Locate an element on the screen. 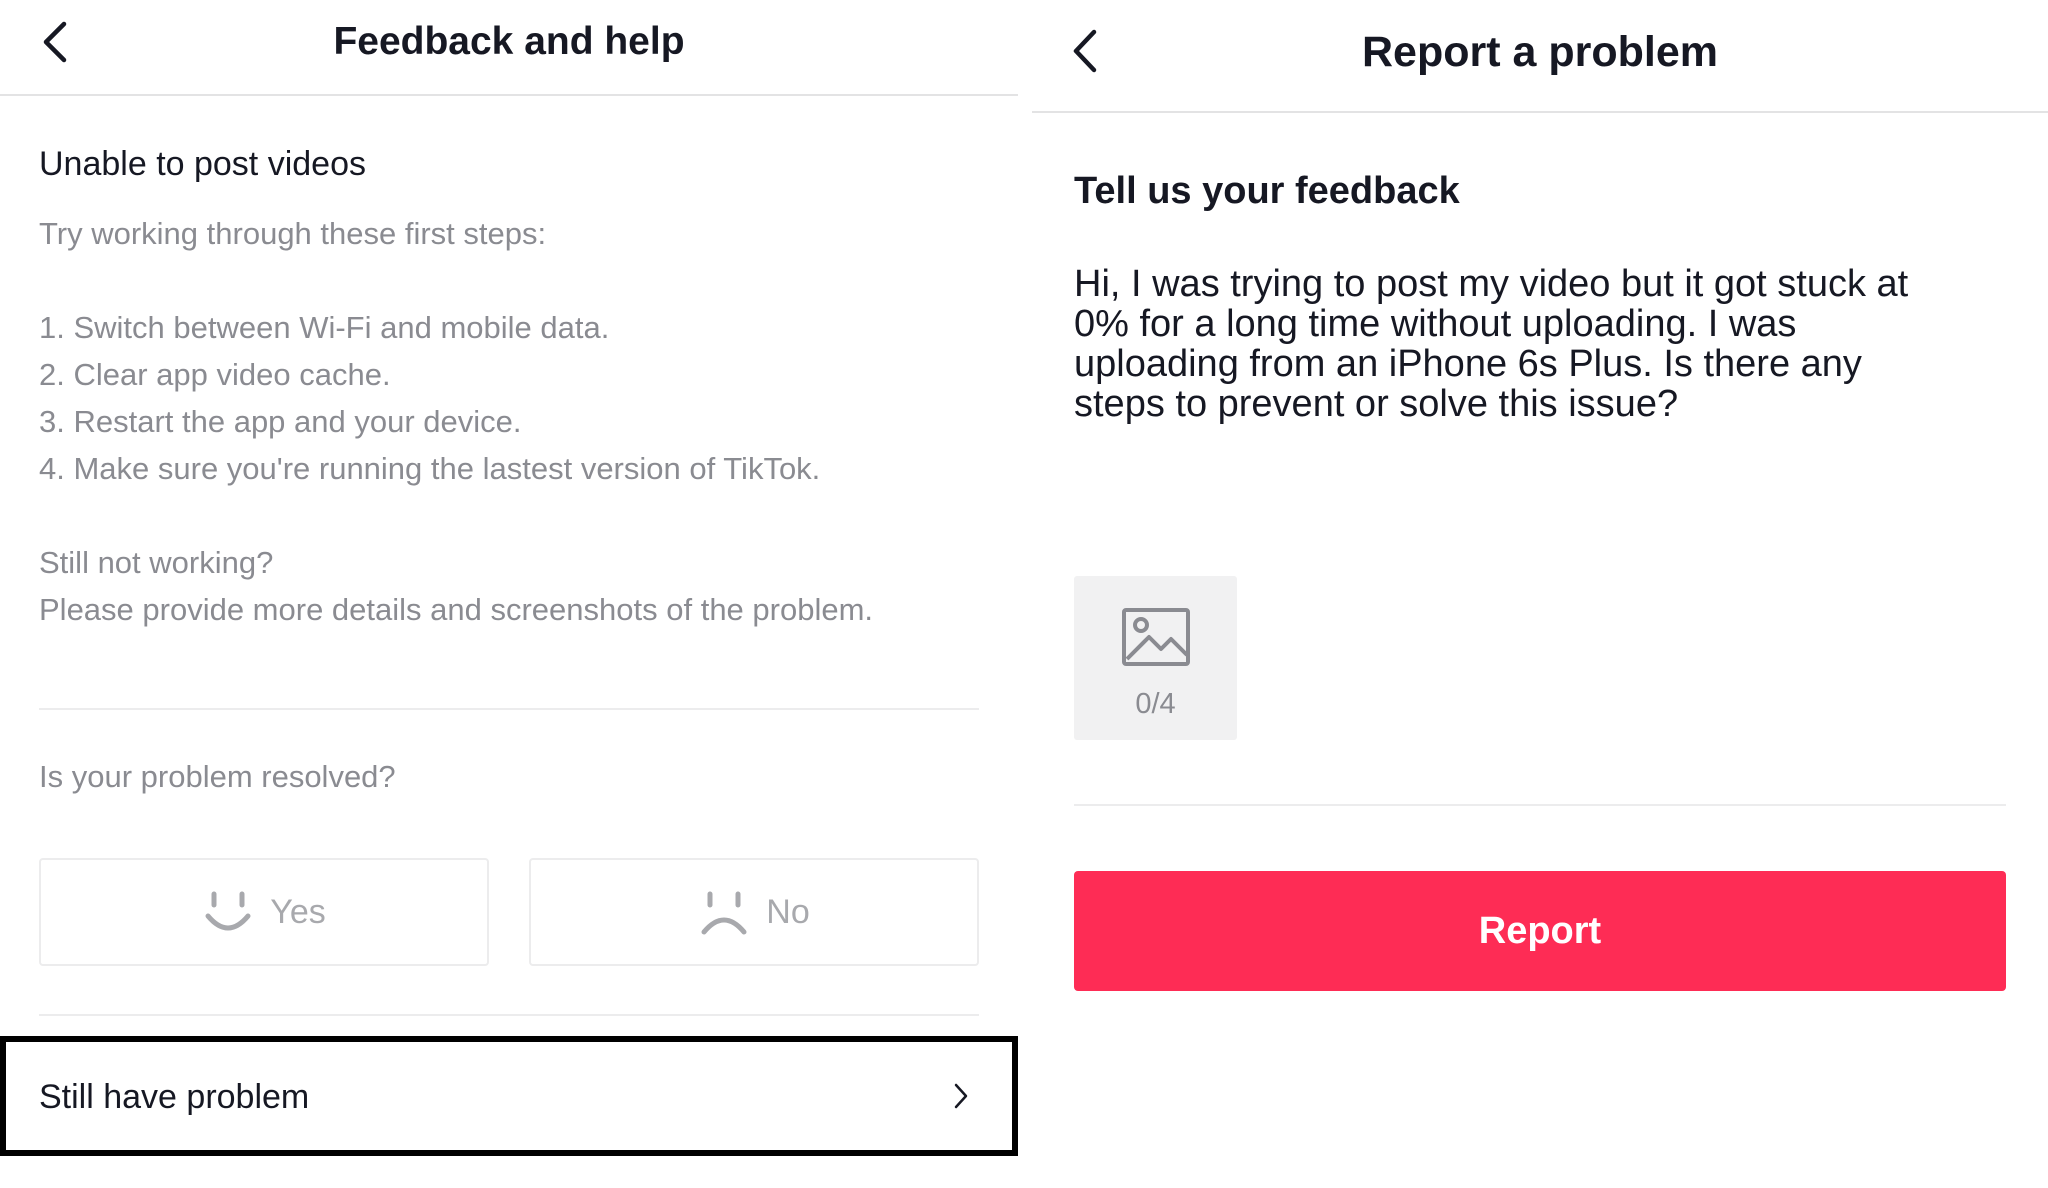 The height and width of the screenshot is (1188, 2048). still-not-working-text: Still not working? is located at coordinates (156, 562).